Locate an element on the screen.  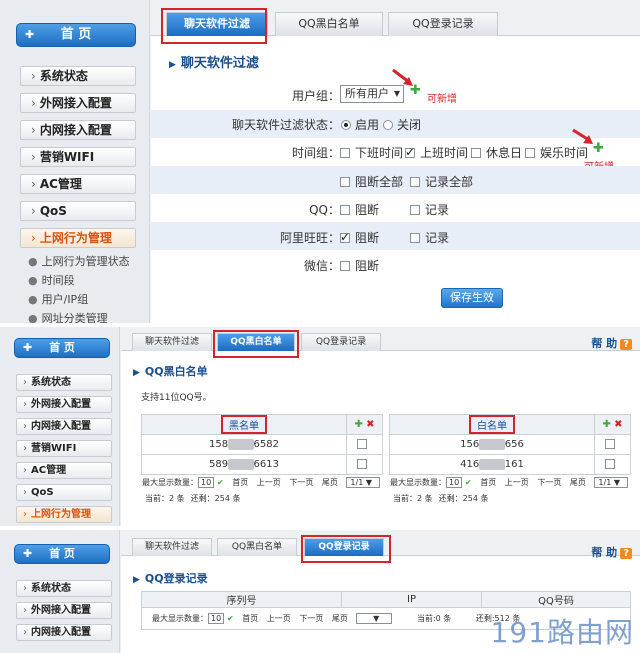
user-group-label: 用户组： is located at coordinates (315, 96).